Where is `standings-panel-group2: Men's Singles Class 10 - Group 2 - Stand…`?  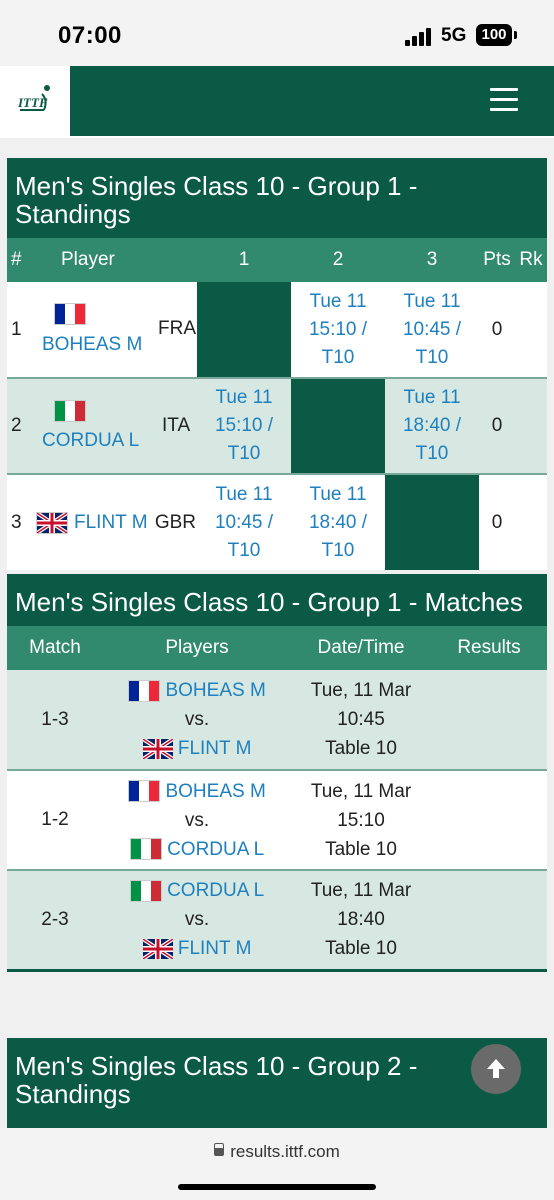
standings-panel-group2: Men's Singles Class 10 - Group 2 - Stand… is located at coordinates (277, 1083).